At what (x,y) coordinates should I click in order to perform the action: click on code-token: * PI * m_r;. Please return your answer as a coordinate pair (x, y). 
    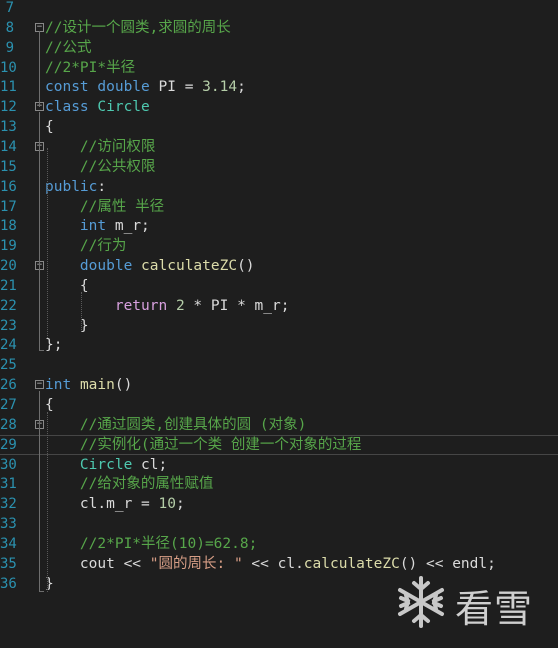
    Looking at the image, I should click on (237, 306).